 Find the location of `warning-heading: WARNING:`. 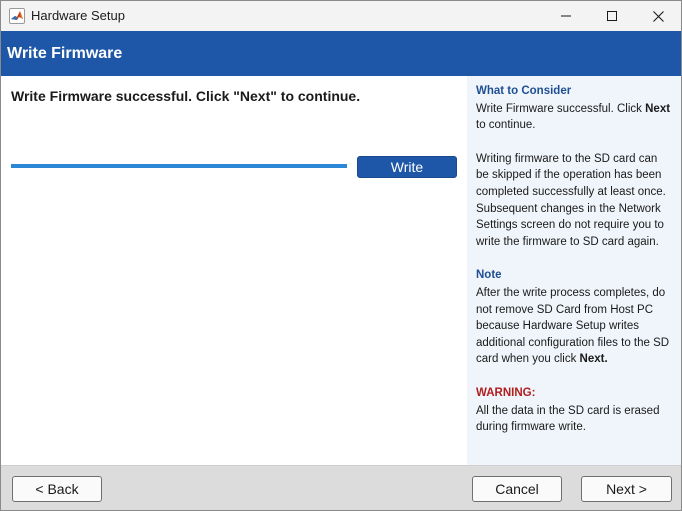

warning-heading: WARNING: is located at coordinates (506, 392).